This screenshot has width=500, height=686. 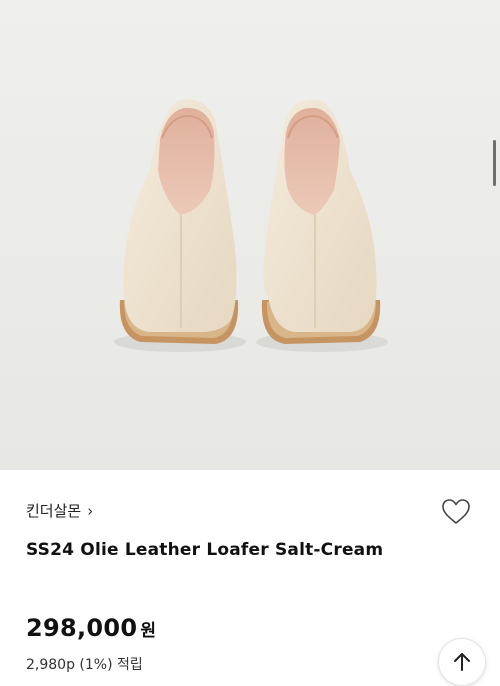 I want to click on reward-points: 2,980p (1%) 적립, so click(x=84, y=665).